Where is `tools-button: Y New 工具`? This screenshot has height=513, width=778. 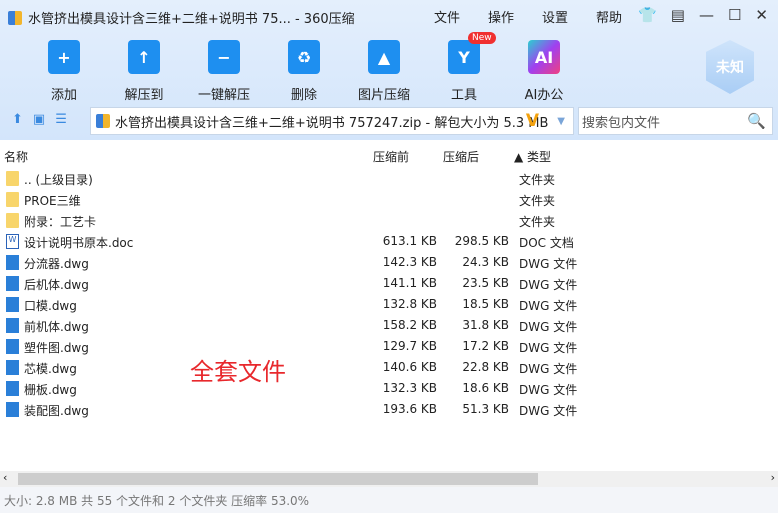 tools-button: Y New 工具 is located at coordinates (464, 67).